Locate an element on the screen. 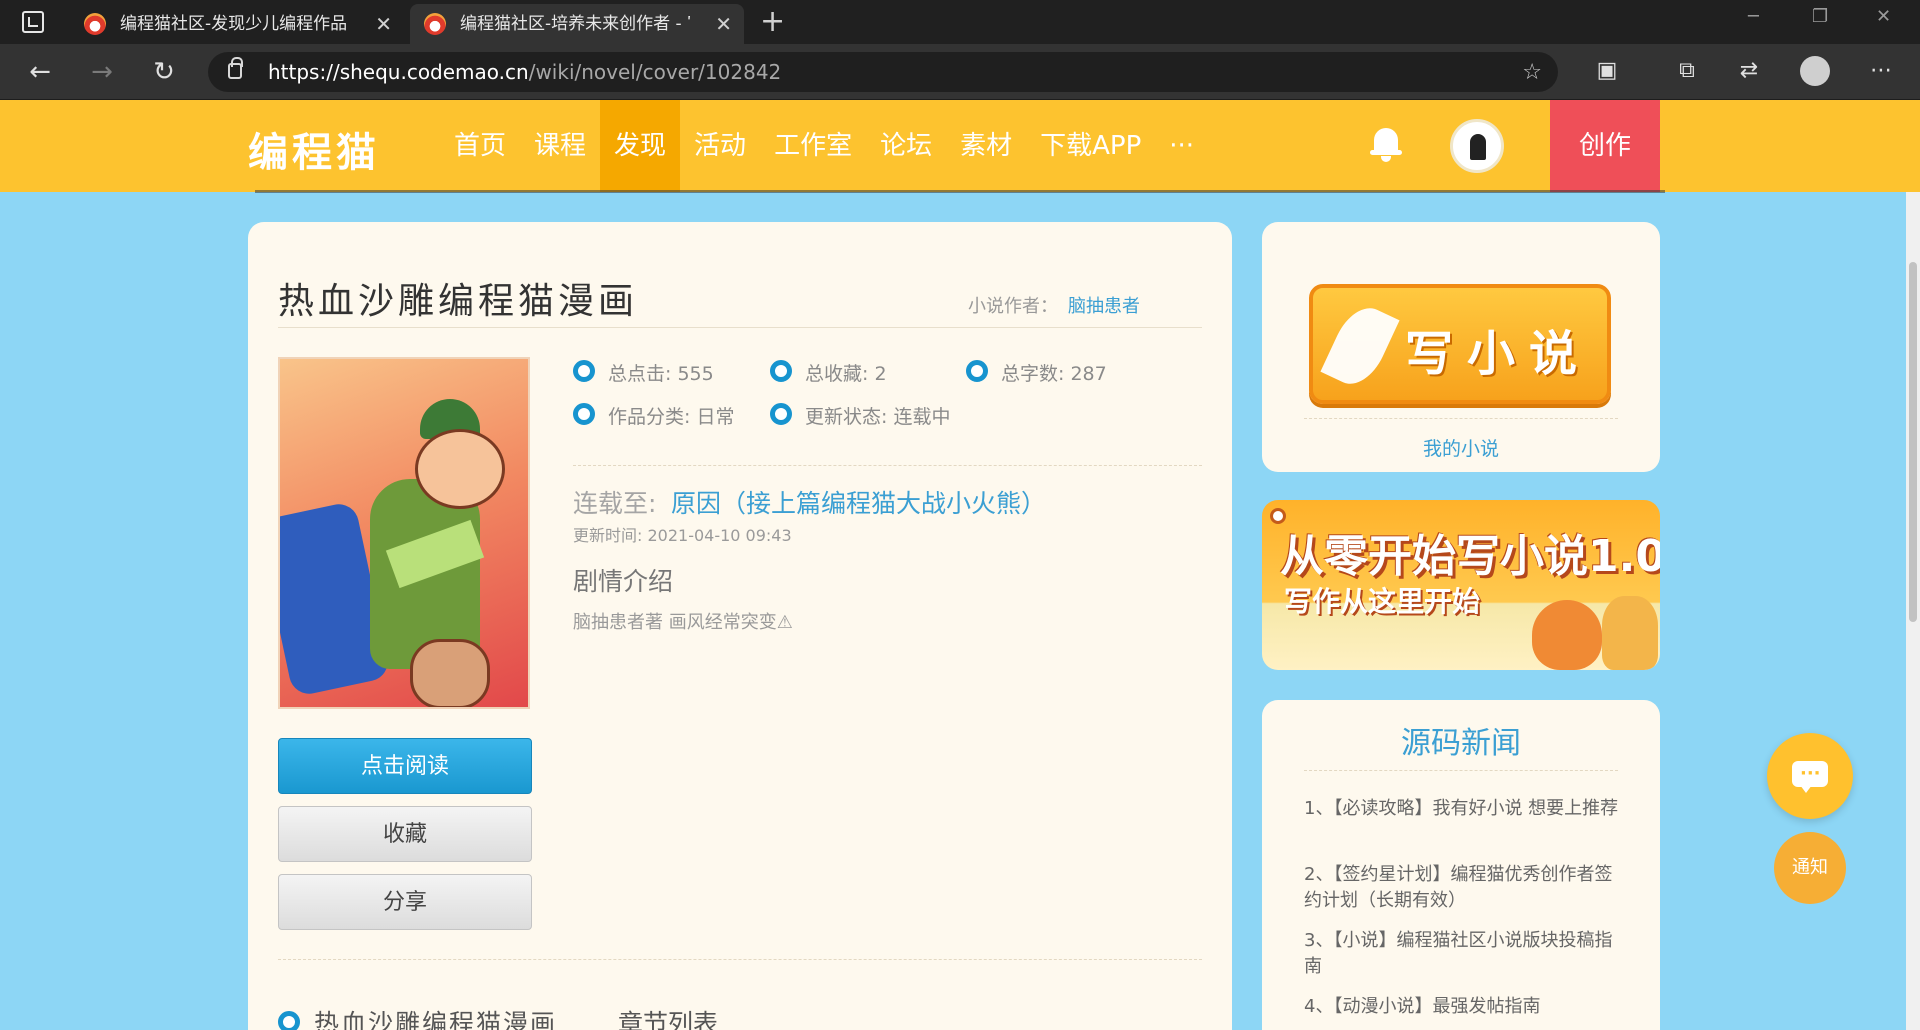 This screenshot has width=1920, height=1030. header-divider is located at coordinates (960, 191).